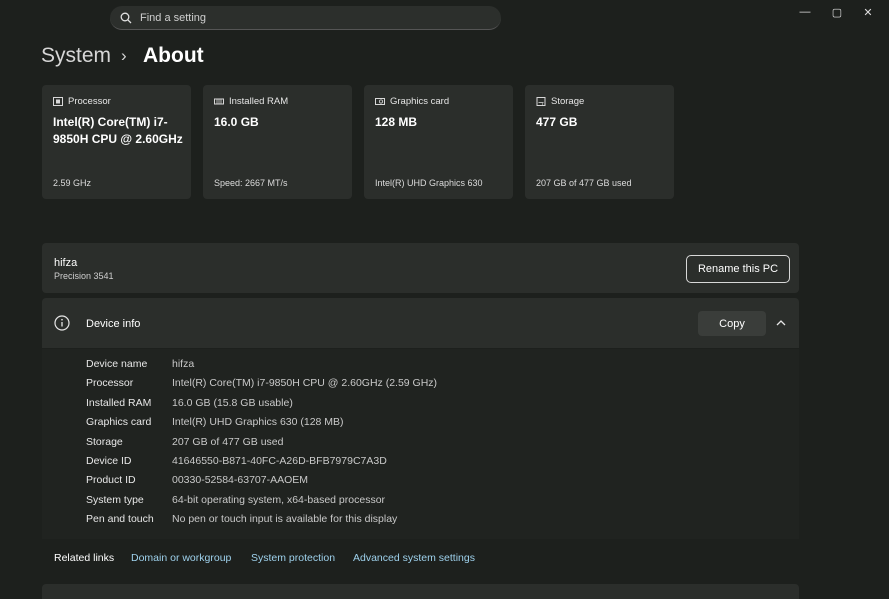  I want to click on next-section-card, so click(420, 591).